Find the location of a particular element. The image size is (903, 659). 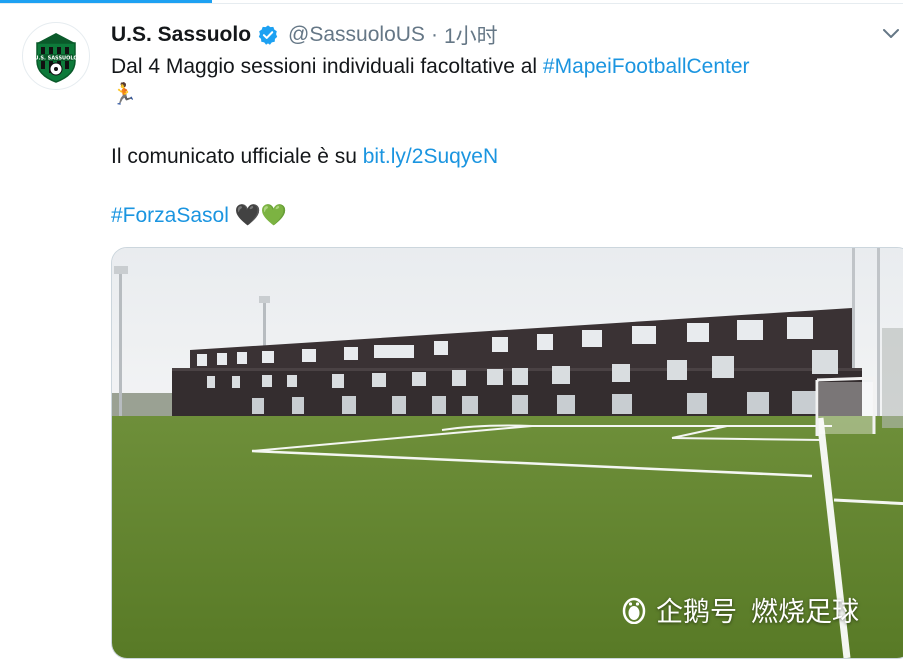

tweet-emoji-line: 🏃 is located at coordinates (124, 95).